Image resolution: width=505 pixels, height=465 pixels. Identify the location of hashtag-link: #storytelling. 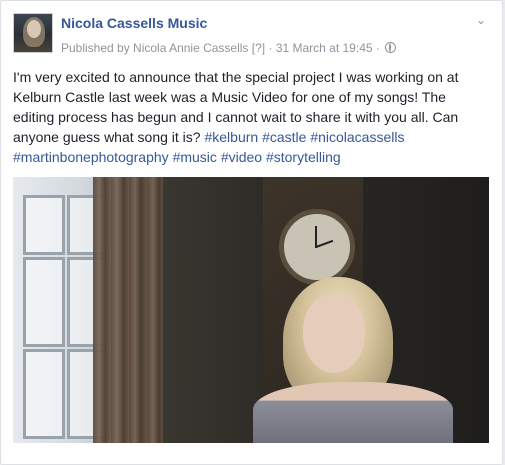
(303, 157).